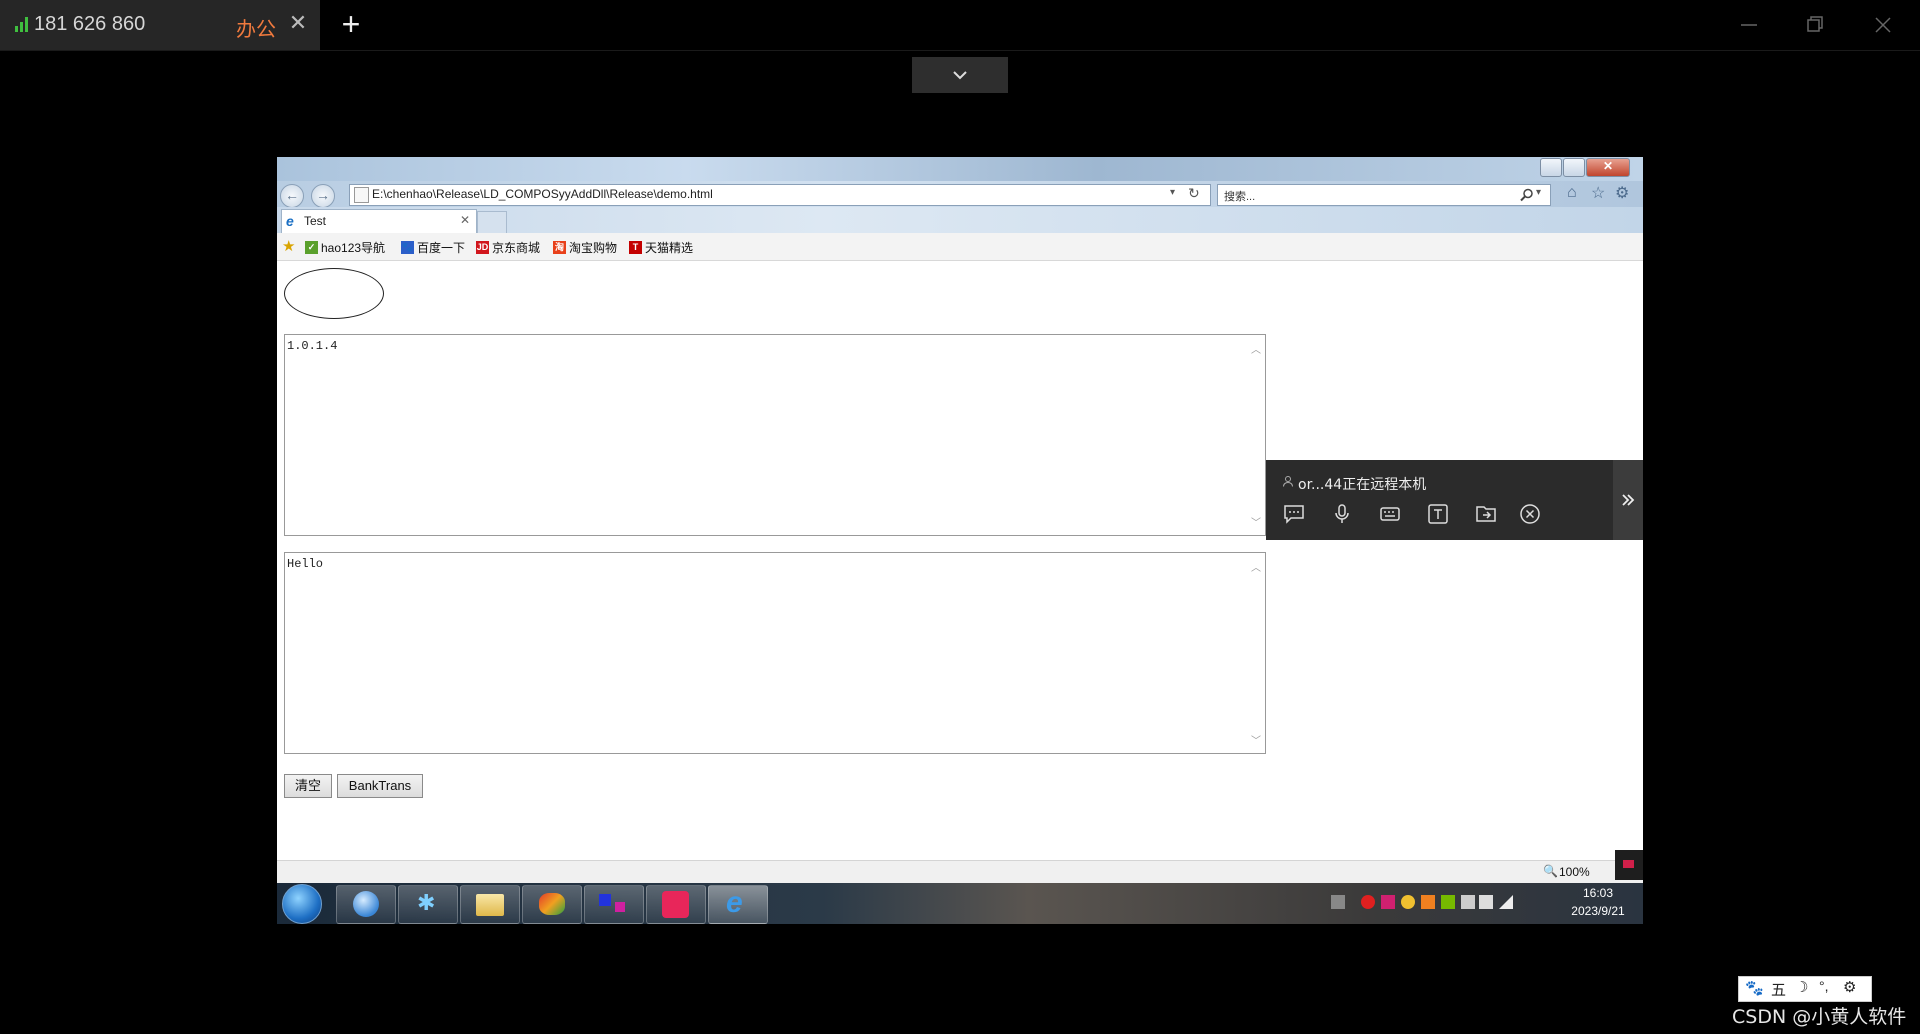  Describe the element at coordinates (379, 221) in the screenshot. I see `tab-test: e Test ✕` at that location.